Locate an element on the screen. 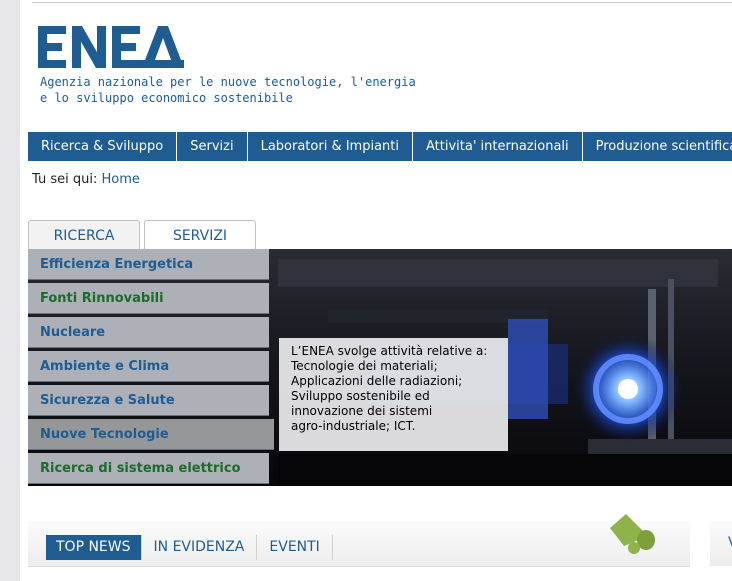 The width and height of the screenshot is (732, 581). nav-servizi: Servizi is located at coordinates (212, 146).